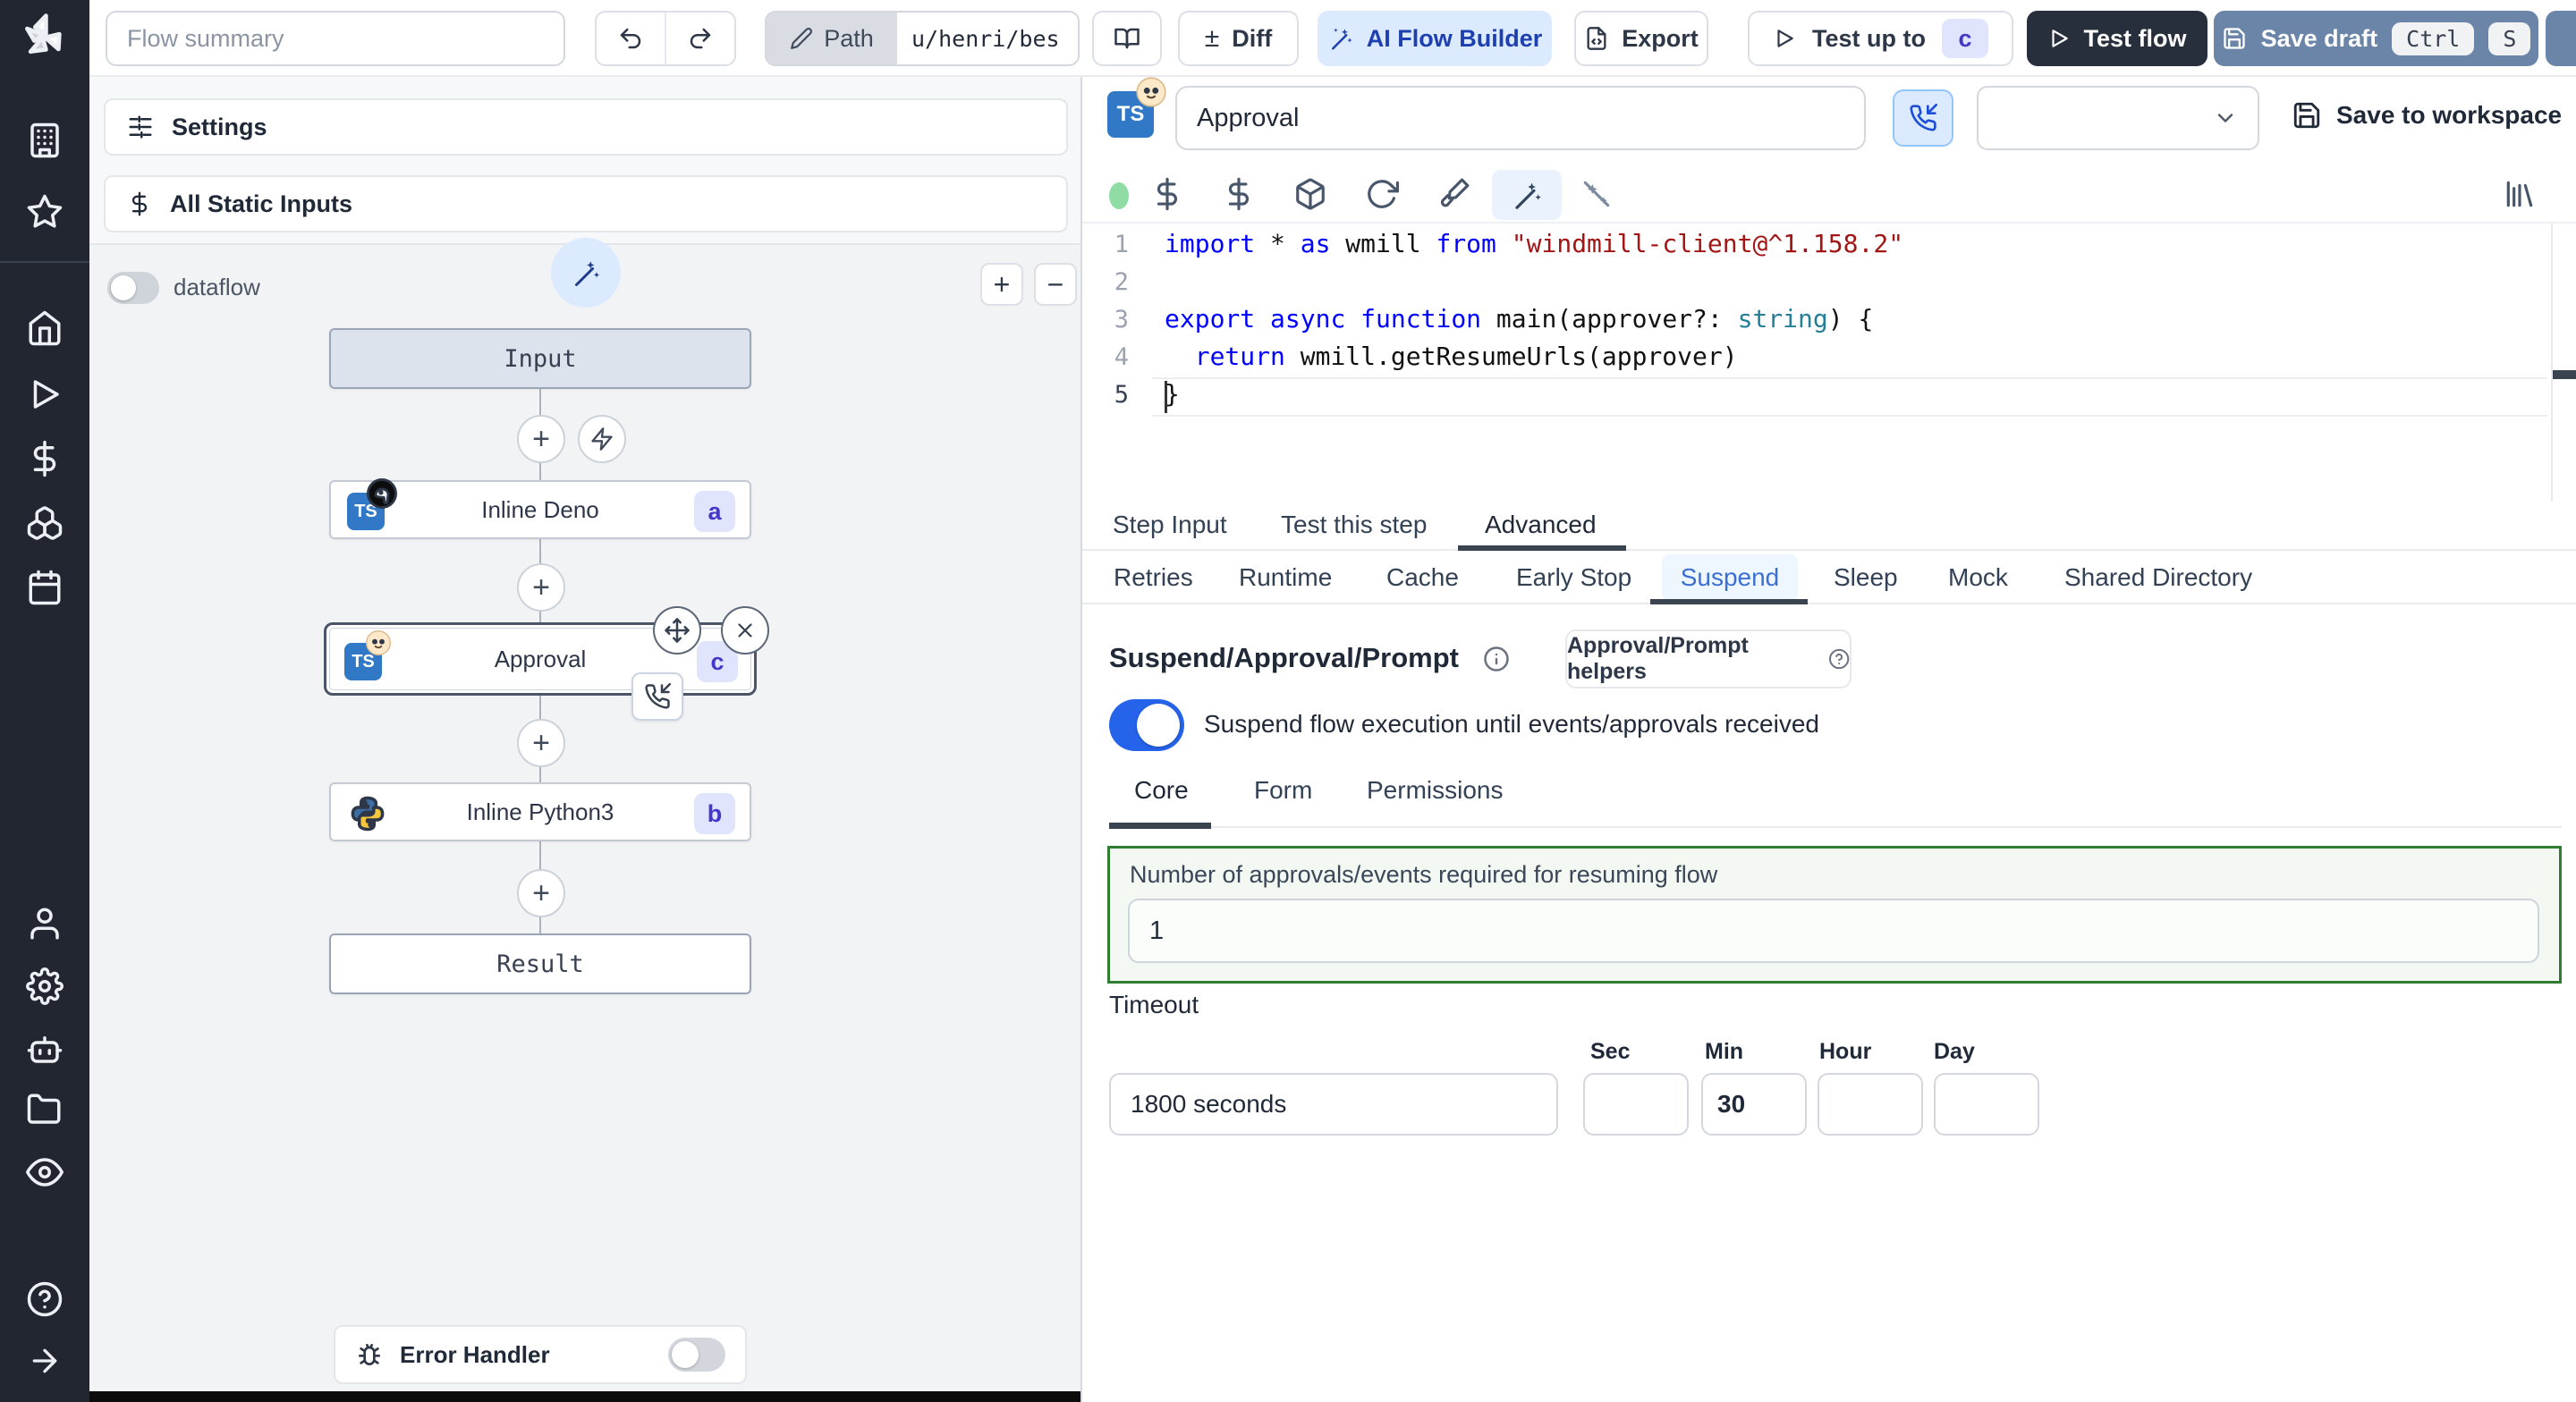 This screenshot has height=1402, width=2576. What do you see at coordinates (1708, 658) in the screenshot?
I see `approval-prompt-helpers-button: Approval/Prompt helpers` at bounding box center [1708, 658].